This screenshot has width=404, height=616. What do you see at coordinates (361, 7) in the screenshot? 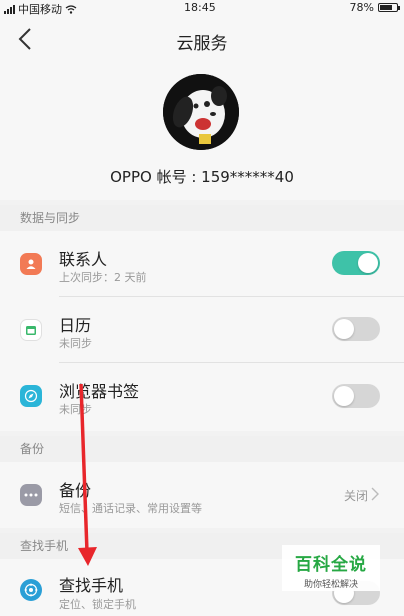
I see `battery-percent: 78%` at bounding box center [361, 7].